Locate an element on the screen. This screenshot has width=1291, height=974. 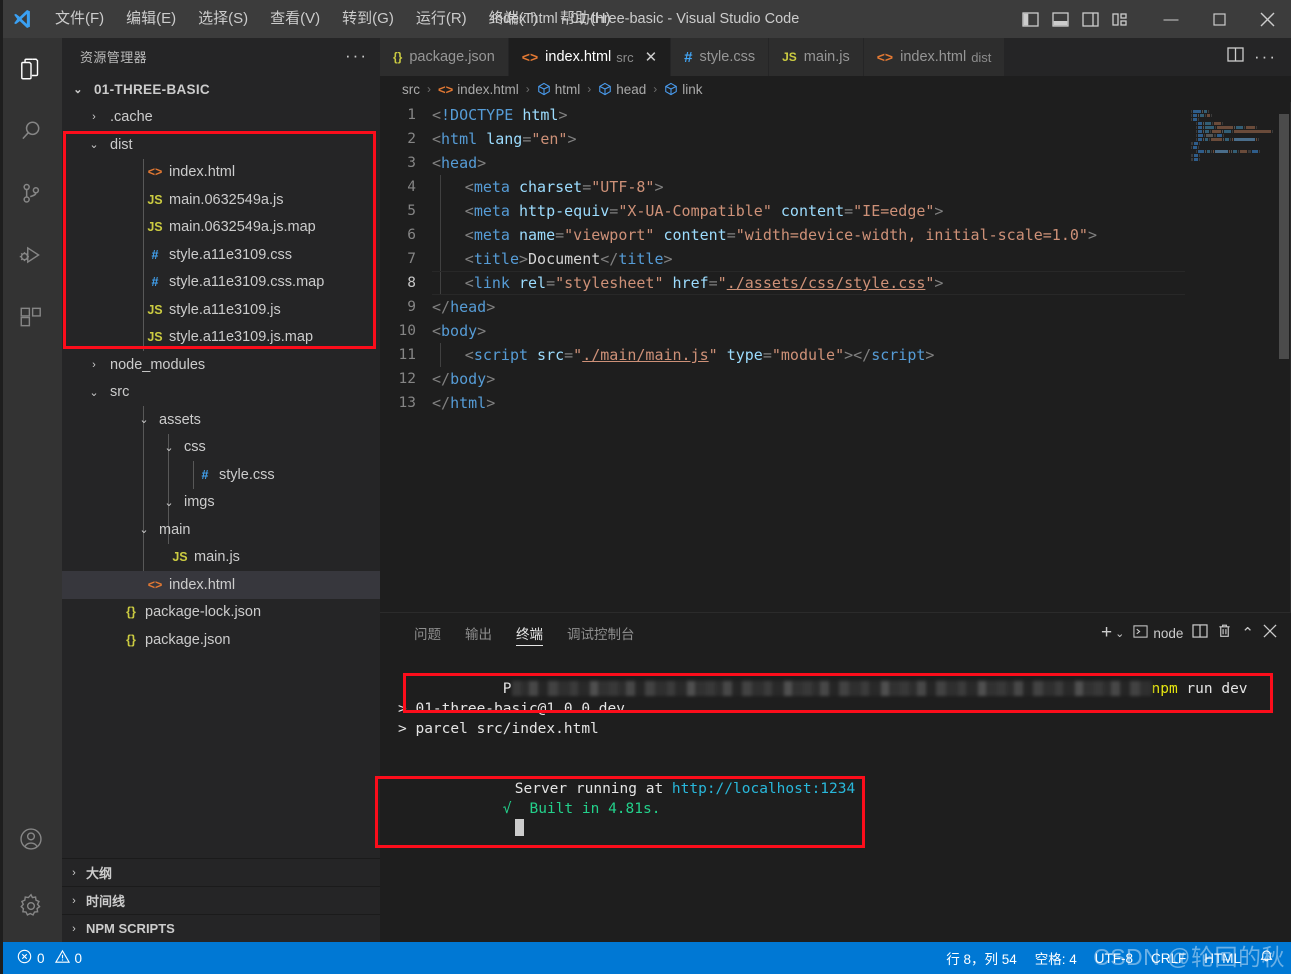
tree-root-01-three-basic: ⌄ 01-THREE-BASIC is located at coordinates (221, 90).